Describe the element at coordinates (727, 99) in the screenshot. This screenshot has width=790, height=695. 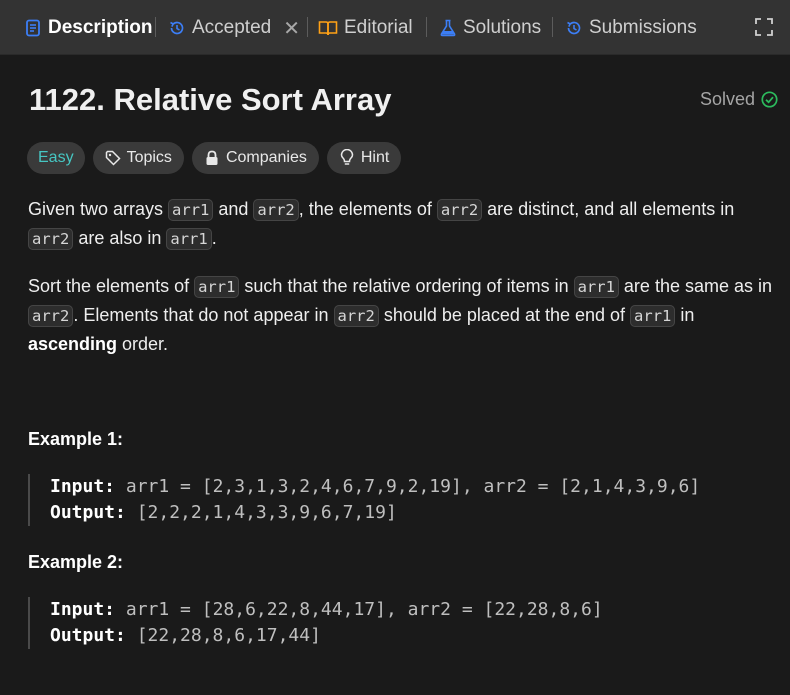
I see `solved-label: Solved` at that location.